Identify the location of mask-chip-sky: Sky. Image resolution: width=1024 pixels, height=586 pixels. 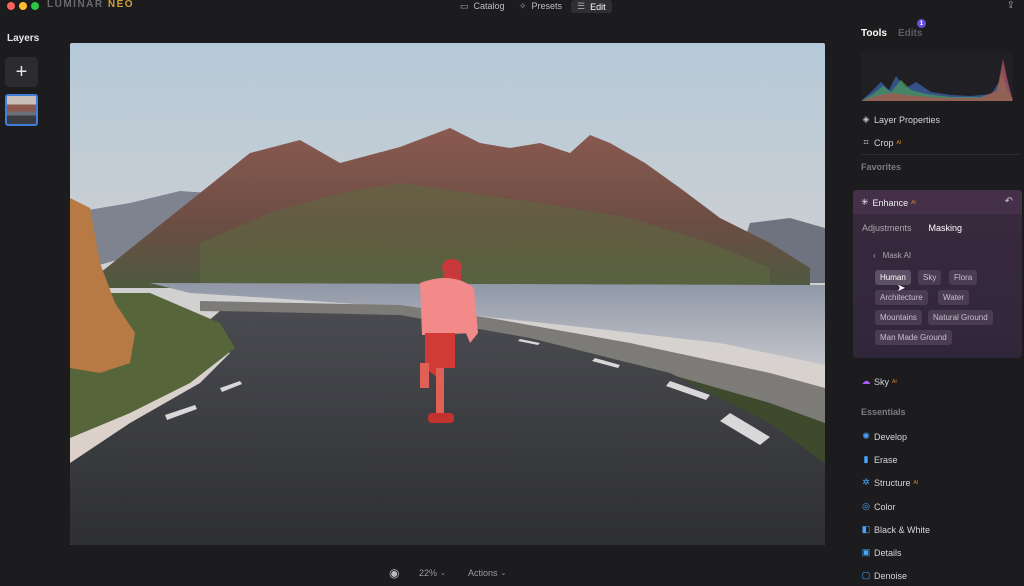
(930, 277).